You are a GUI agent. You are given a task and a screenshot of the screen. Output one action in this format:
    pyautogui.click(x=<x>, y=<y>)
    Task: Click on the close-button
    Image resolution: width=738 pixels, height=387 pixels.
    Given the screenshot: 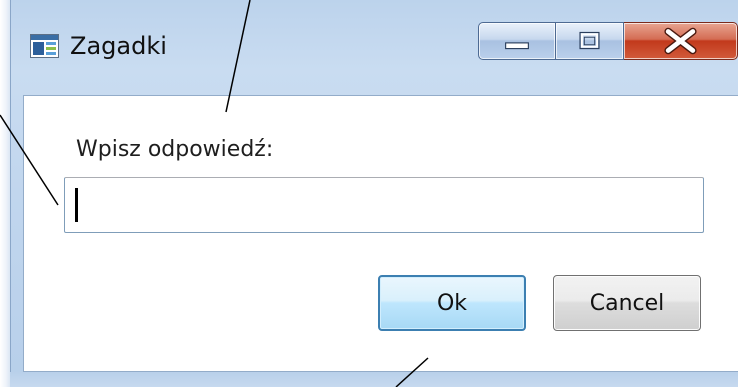 What is the action you would take?
    pyautogui.click(x=681, y=41)
    